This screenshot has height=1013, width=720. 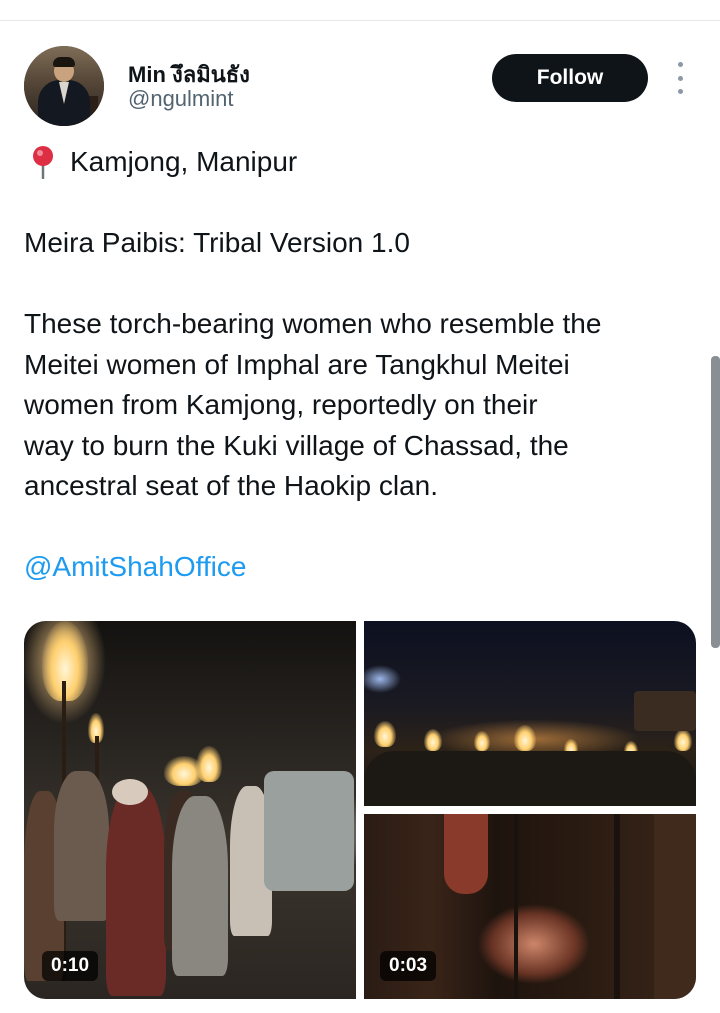 What do you see at coordinates (281, 404) in the screenshot?
I see `body-line: women from Kamjong, reportedly on their` at bounding box center [281, 404].